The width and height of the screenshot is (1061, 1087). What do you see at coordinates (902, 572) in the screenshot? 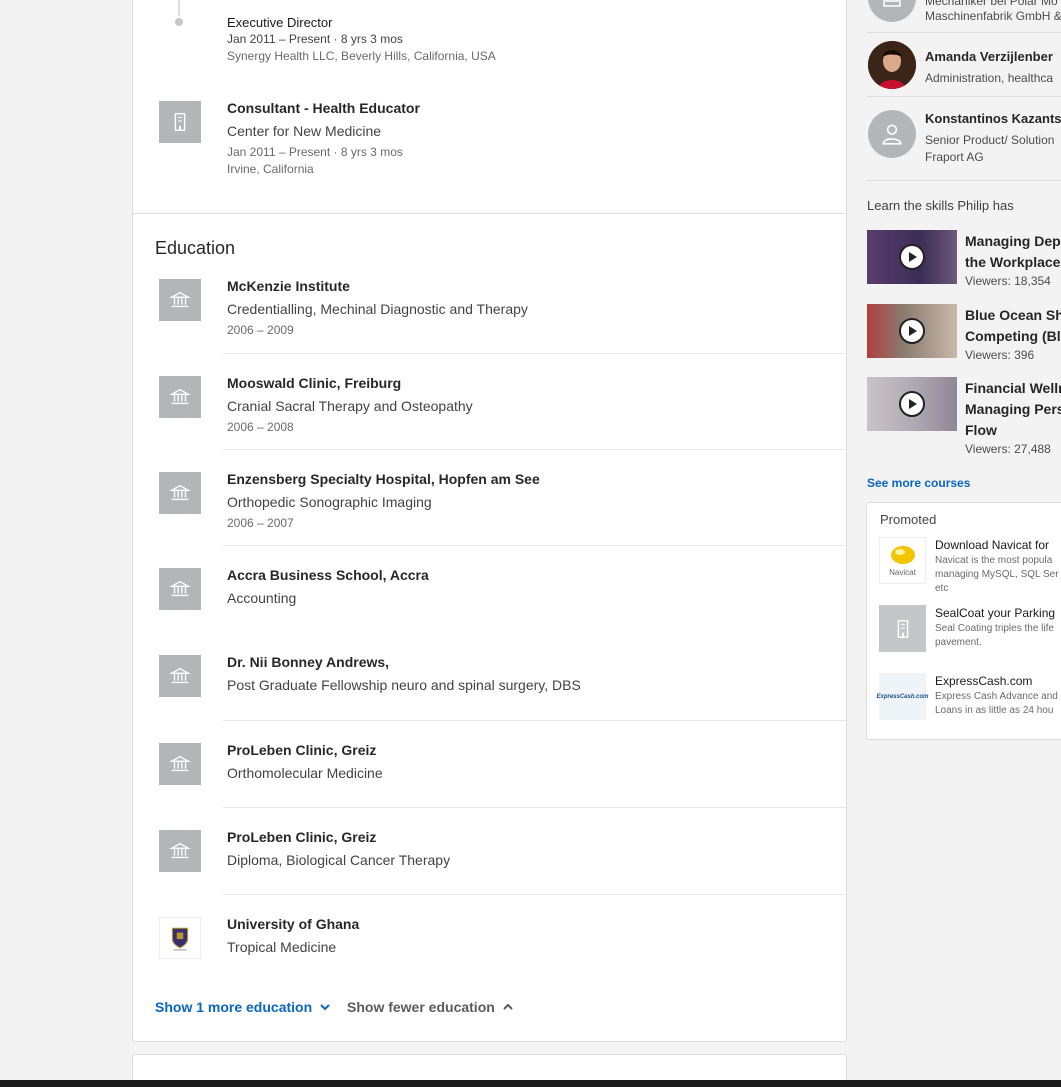
I see `ad-logo-text: Navicat` at bounding box center [902, 572].